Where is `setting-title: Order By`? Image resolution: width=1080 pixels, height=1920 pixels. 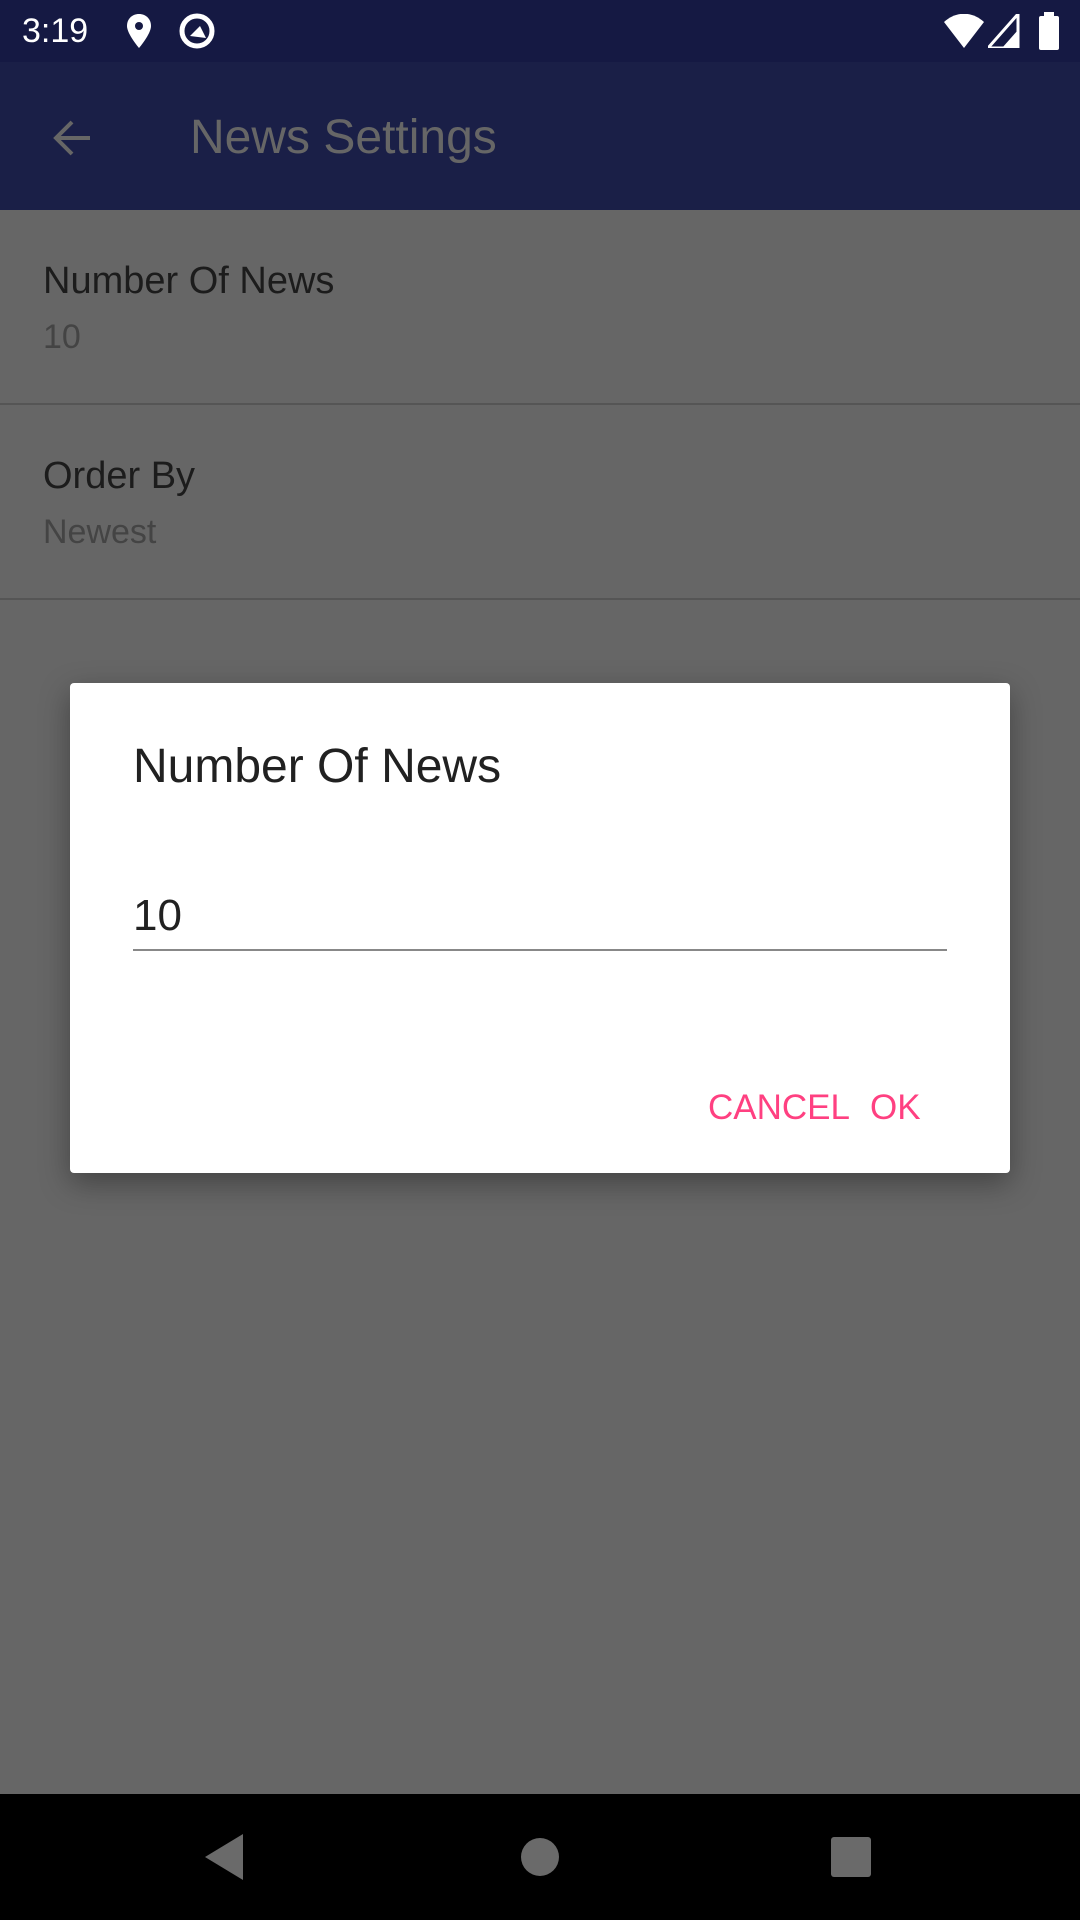
setting-title: Order By is located at coordinates (119, 476).